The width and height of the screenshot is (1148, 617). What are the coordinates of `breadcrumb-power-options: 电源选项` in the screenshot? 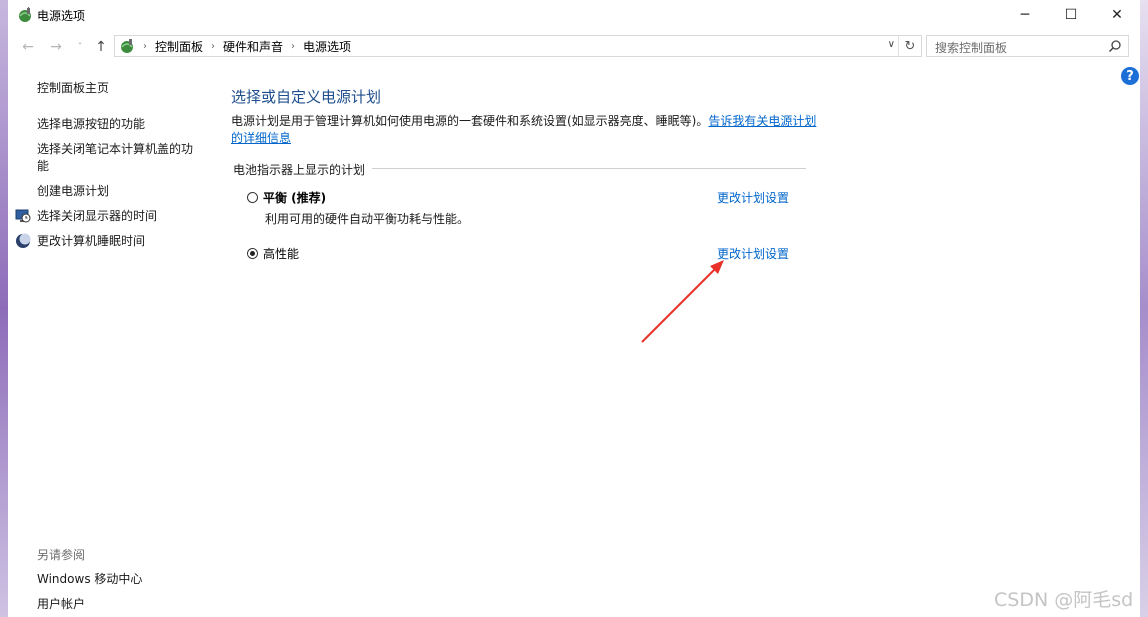 It's located at (327, 46).